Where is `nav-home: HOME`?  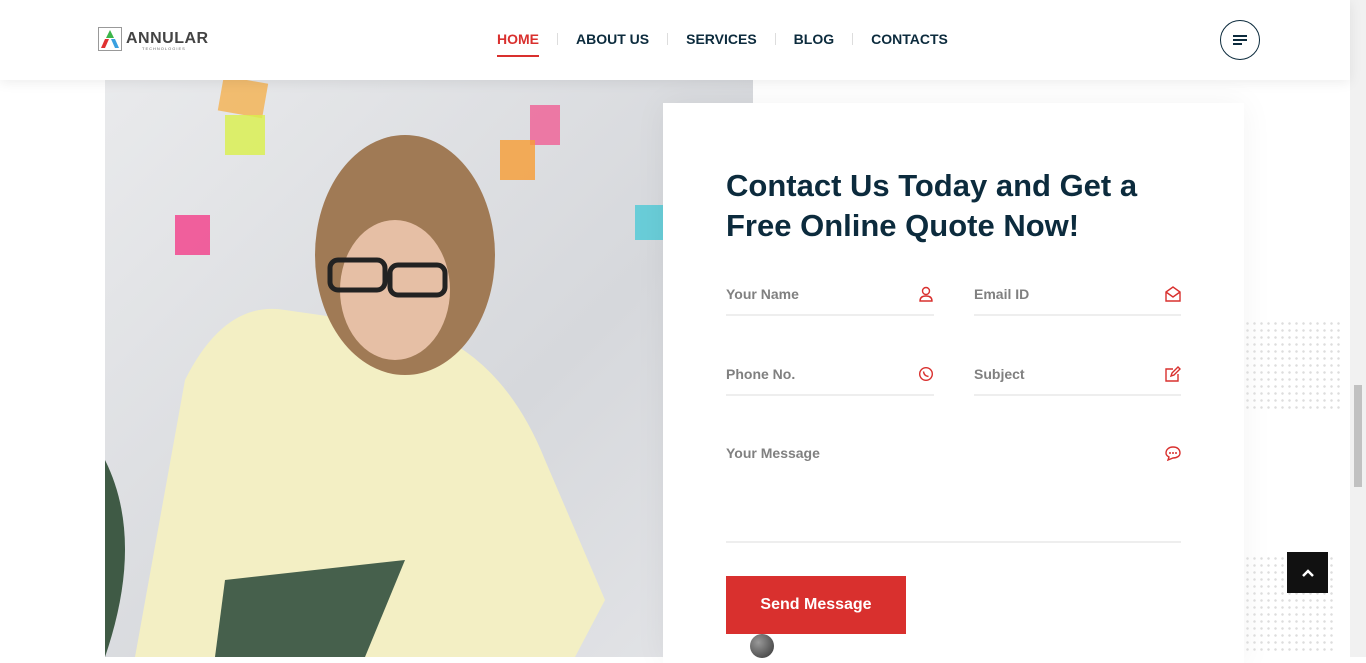 nav-home: HOME is located at coordinates (518, 44).